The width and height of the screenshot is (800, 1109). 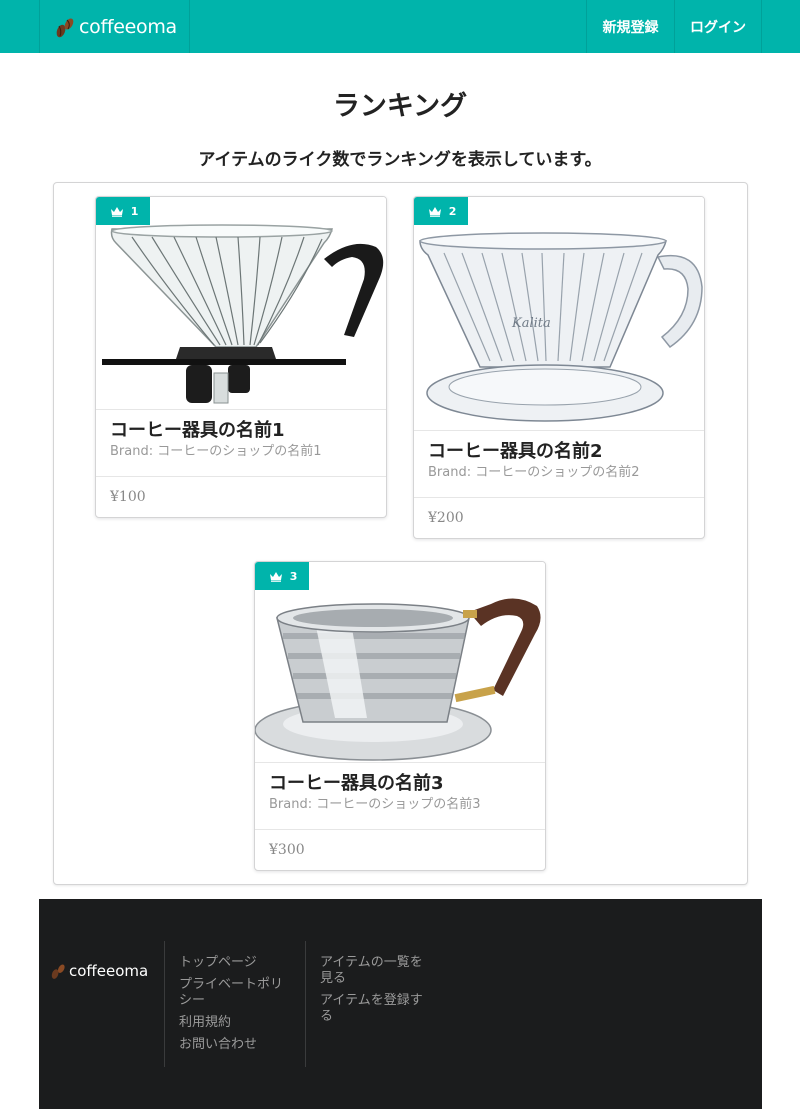 What do you see at coordinates (559, 463) in the screenshot?
I see `card-content: コーヒー器具の名前2 Brand: コーヒーのショップの名前2` at bounding box center [559, 463].